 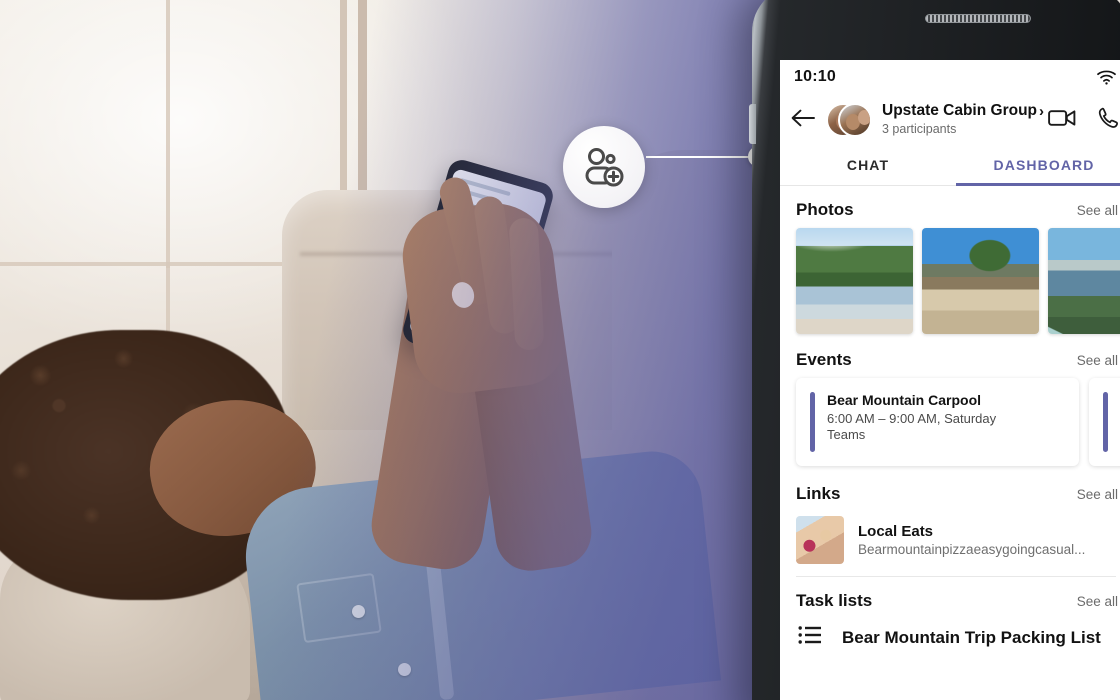 I want to click on section-title: Photos, so click(x=825, y=209).